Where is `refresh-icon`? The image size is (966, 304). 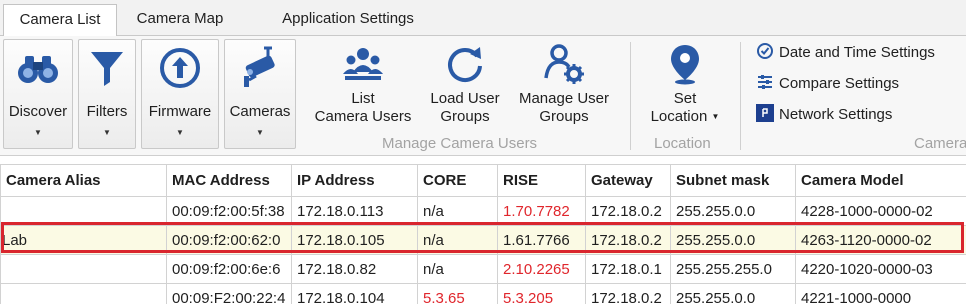 refresh-icon is located at coordinates (465, 65).